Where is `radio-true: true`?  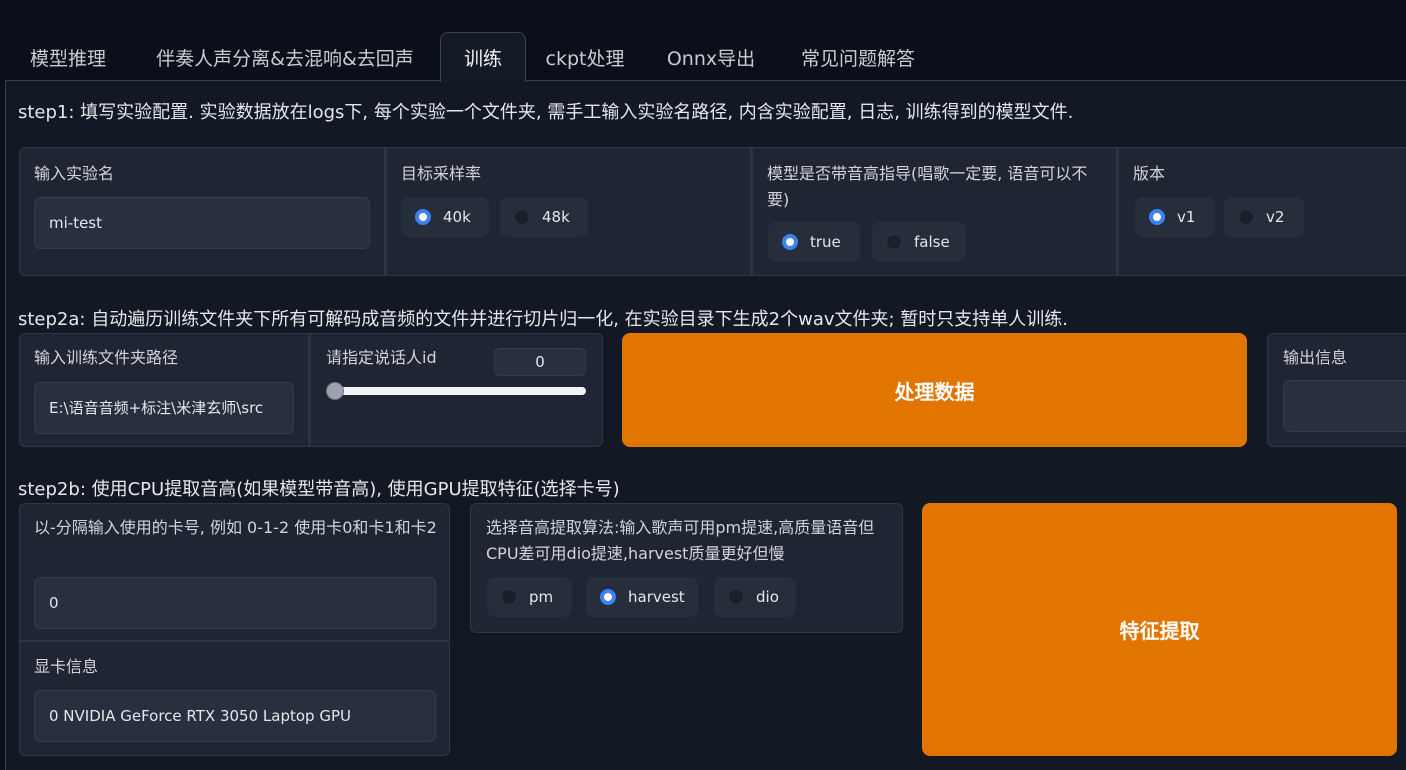 radio-true: true is located at coordinates (814, 242).